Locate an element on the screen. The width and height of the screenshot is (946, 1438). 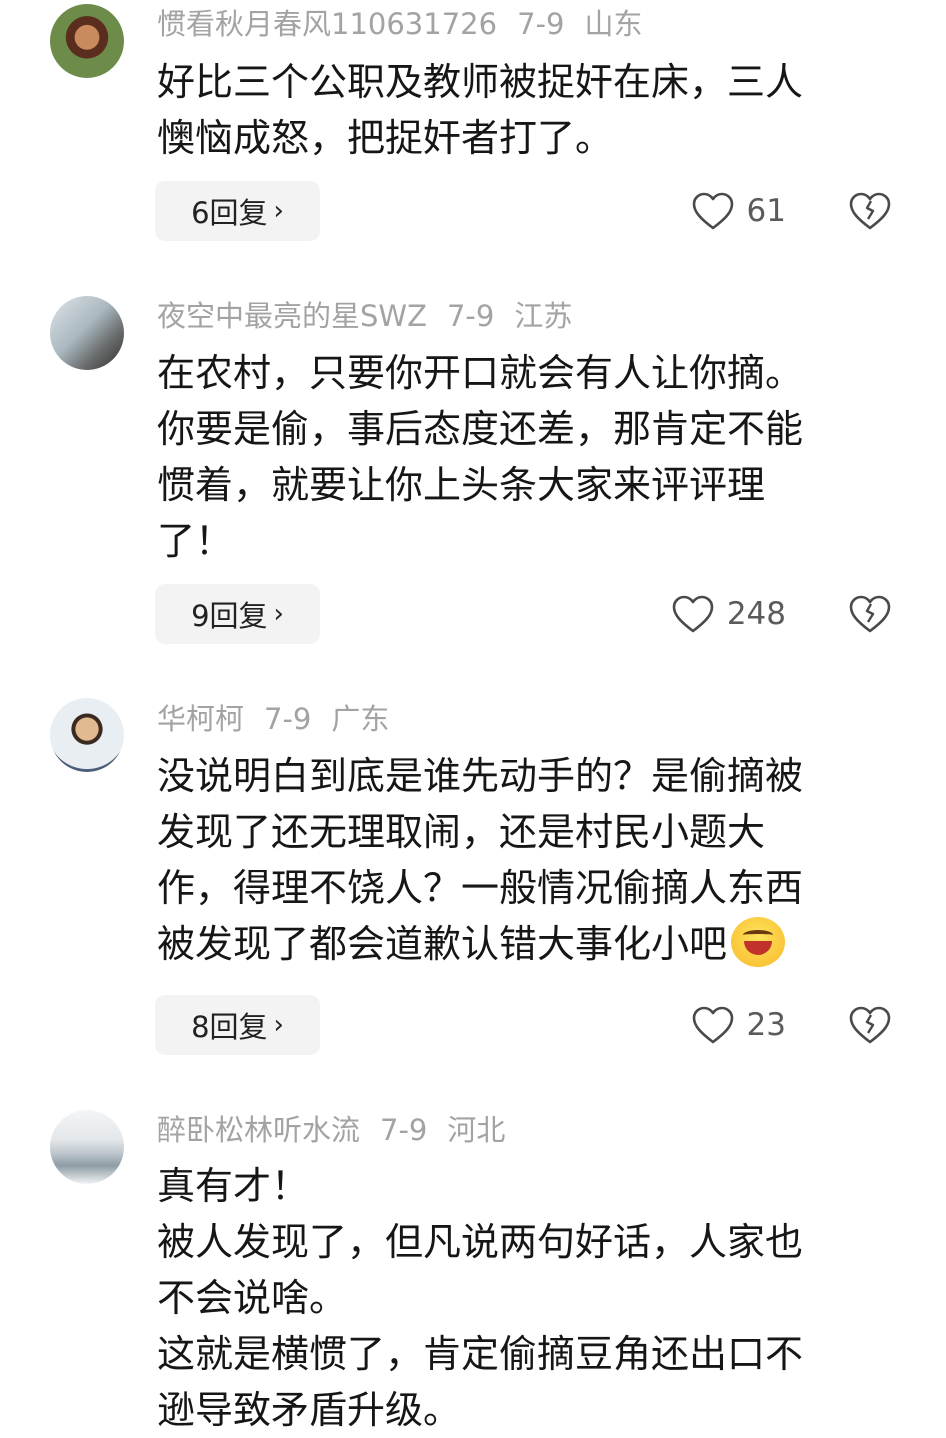
comment-line: 没说明白到底是谁先动手的？是偷摘被 is located at coordinates (480, 776).